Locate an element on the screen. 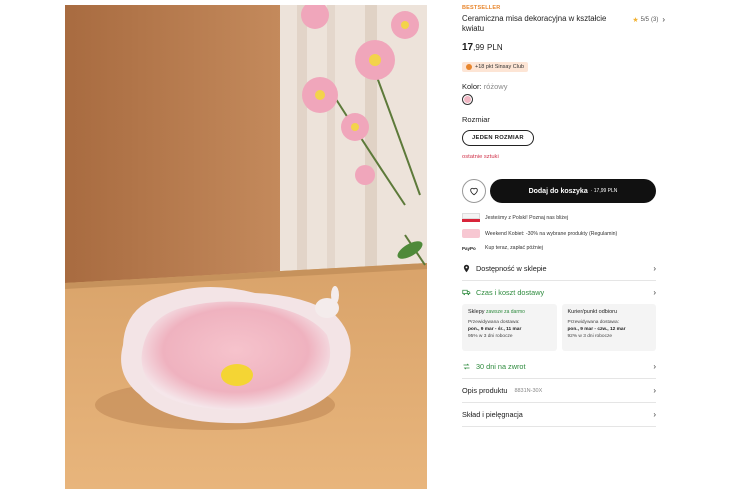 This screenshot has width=748, height=494. store-availability-label: Dostępność w sklepie is located at coordinates (511, 268).